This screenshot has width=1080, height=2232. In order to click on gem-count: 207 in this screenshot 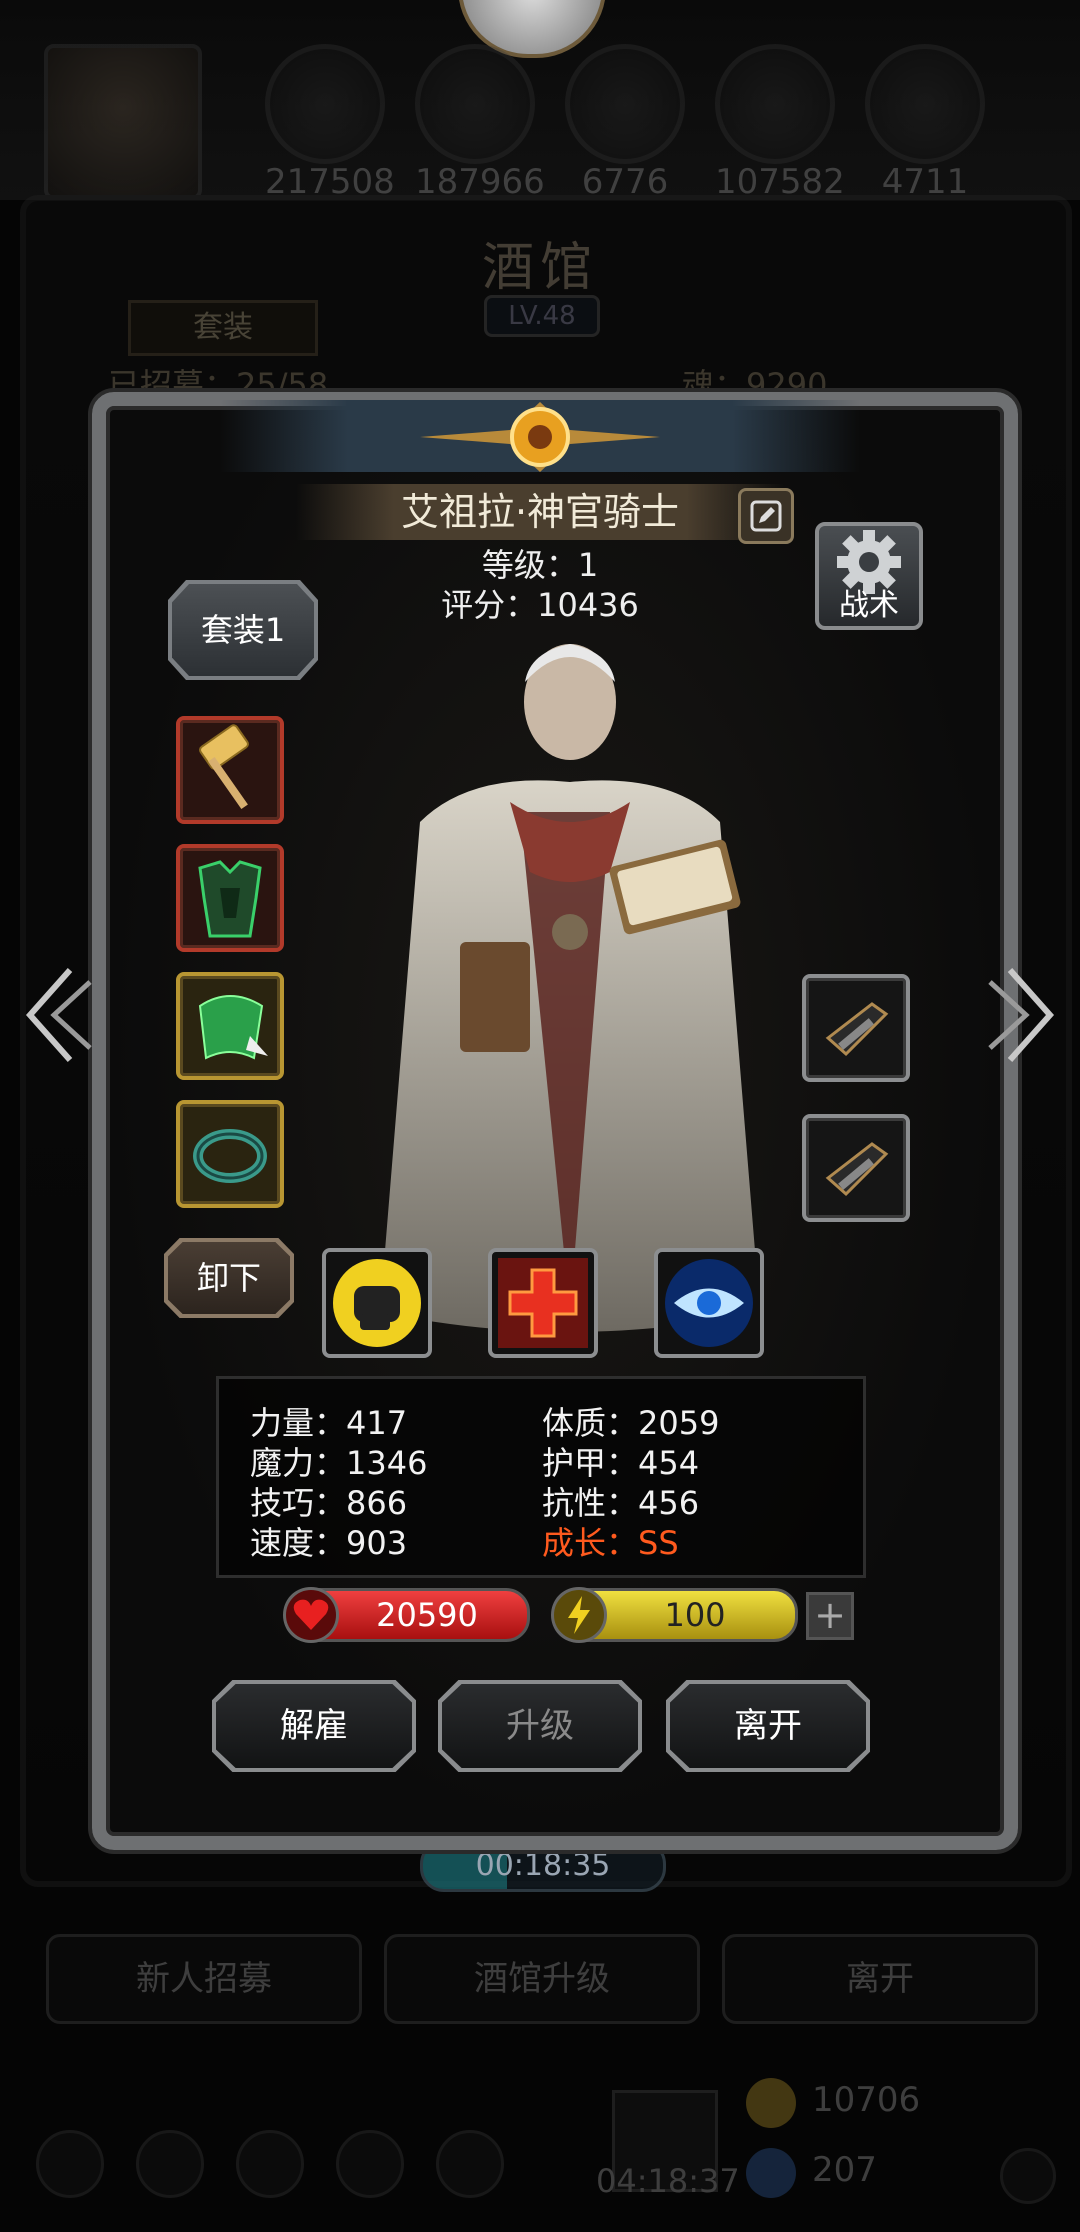, I will do `click(844, 2170)`.